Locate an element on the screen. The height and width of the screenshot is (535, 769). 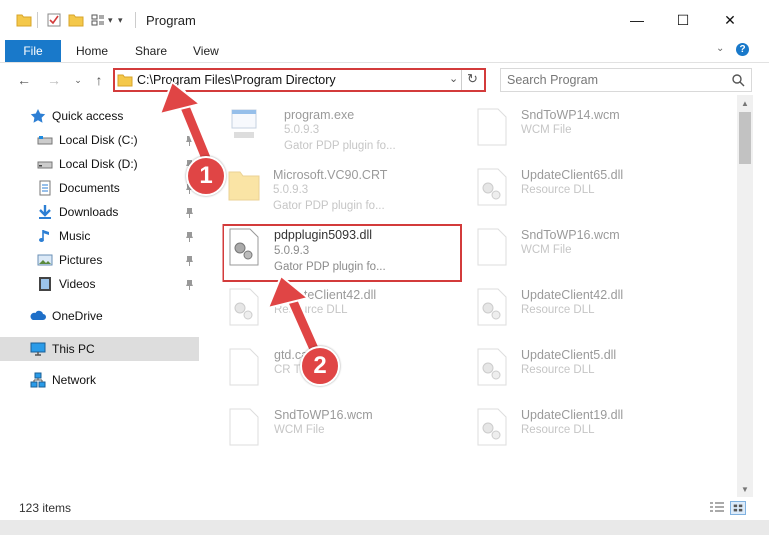
nav-item-documents: Documents is located at coordinates (122, 188).